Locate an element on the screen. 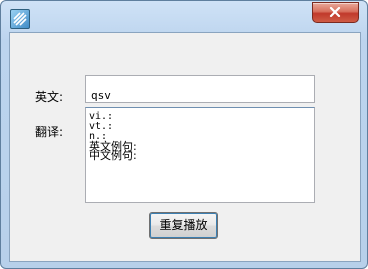  replay-button: 重复播放 is located at coordinates (183, 225).